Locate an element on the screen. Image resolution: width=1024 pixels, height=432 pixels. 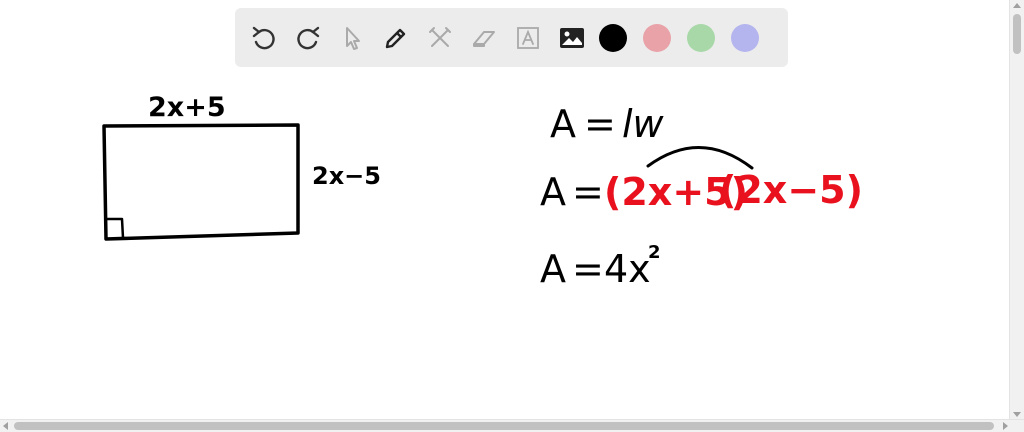
text-box-icon is located at coordinates (528, 37).